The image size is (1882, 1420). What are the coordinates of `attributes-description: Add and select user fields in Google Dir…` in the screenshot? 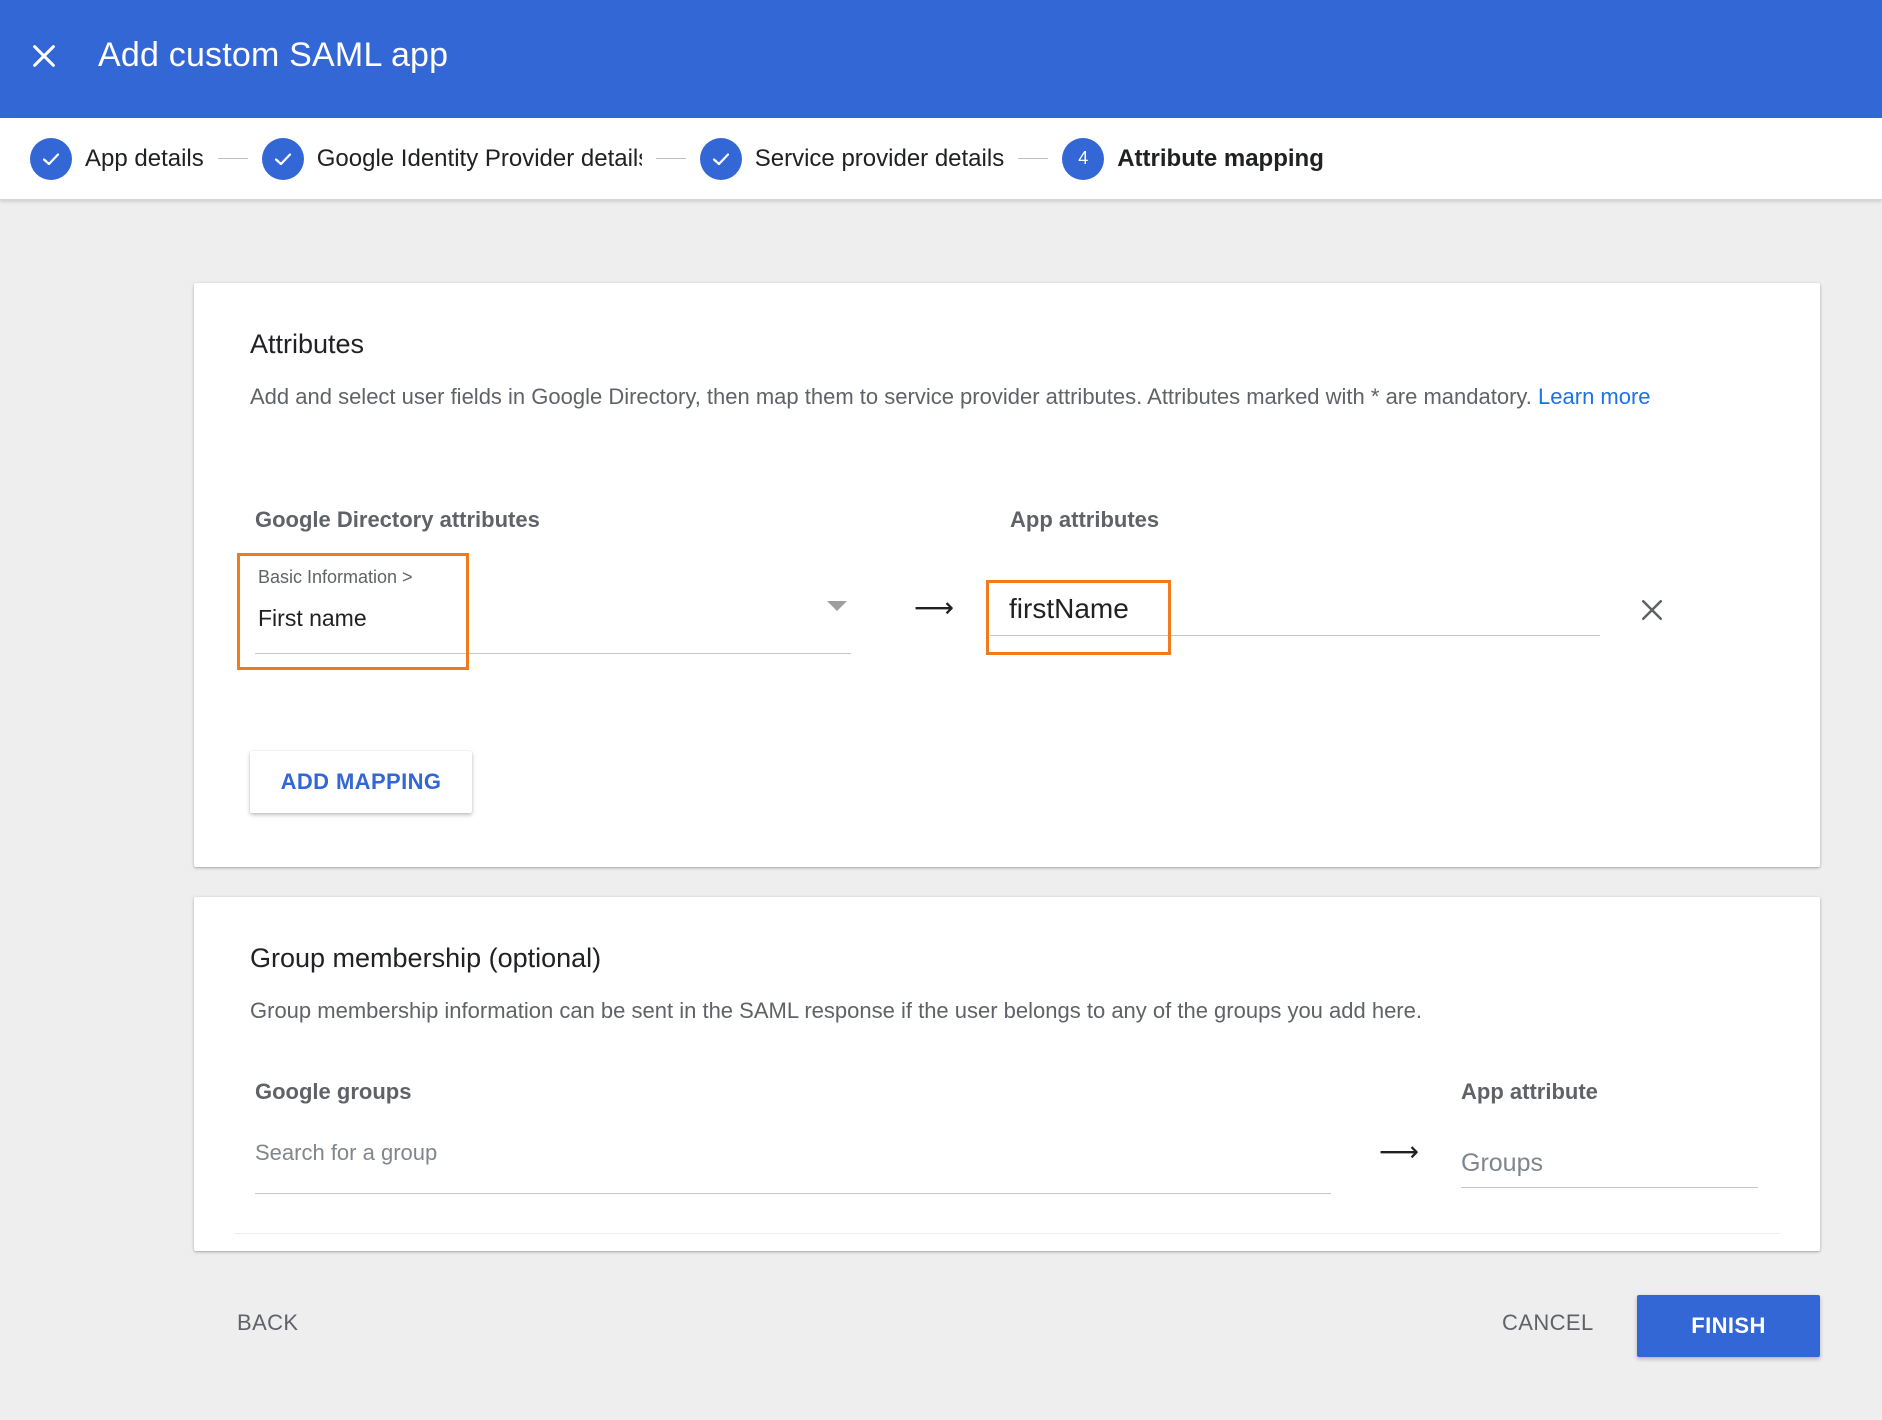 It's located at (995, 397).